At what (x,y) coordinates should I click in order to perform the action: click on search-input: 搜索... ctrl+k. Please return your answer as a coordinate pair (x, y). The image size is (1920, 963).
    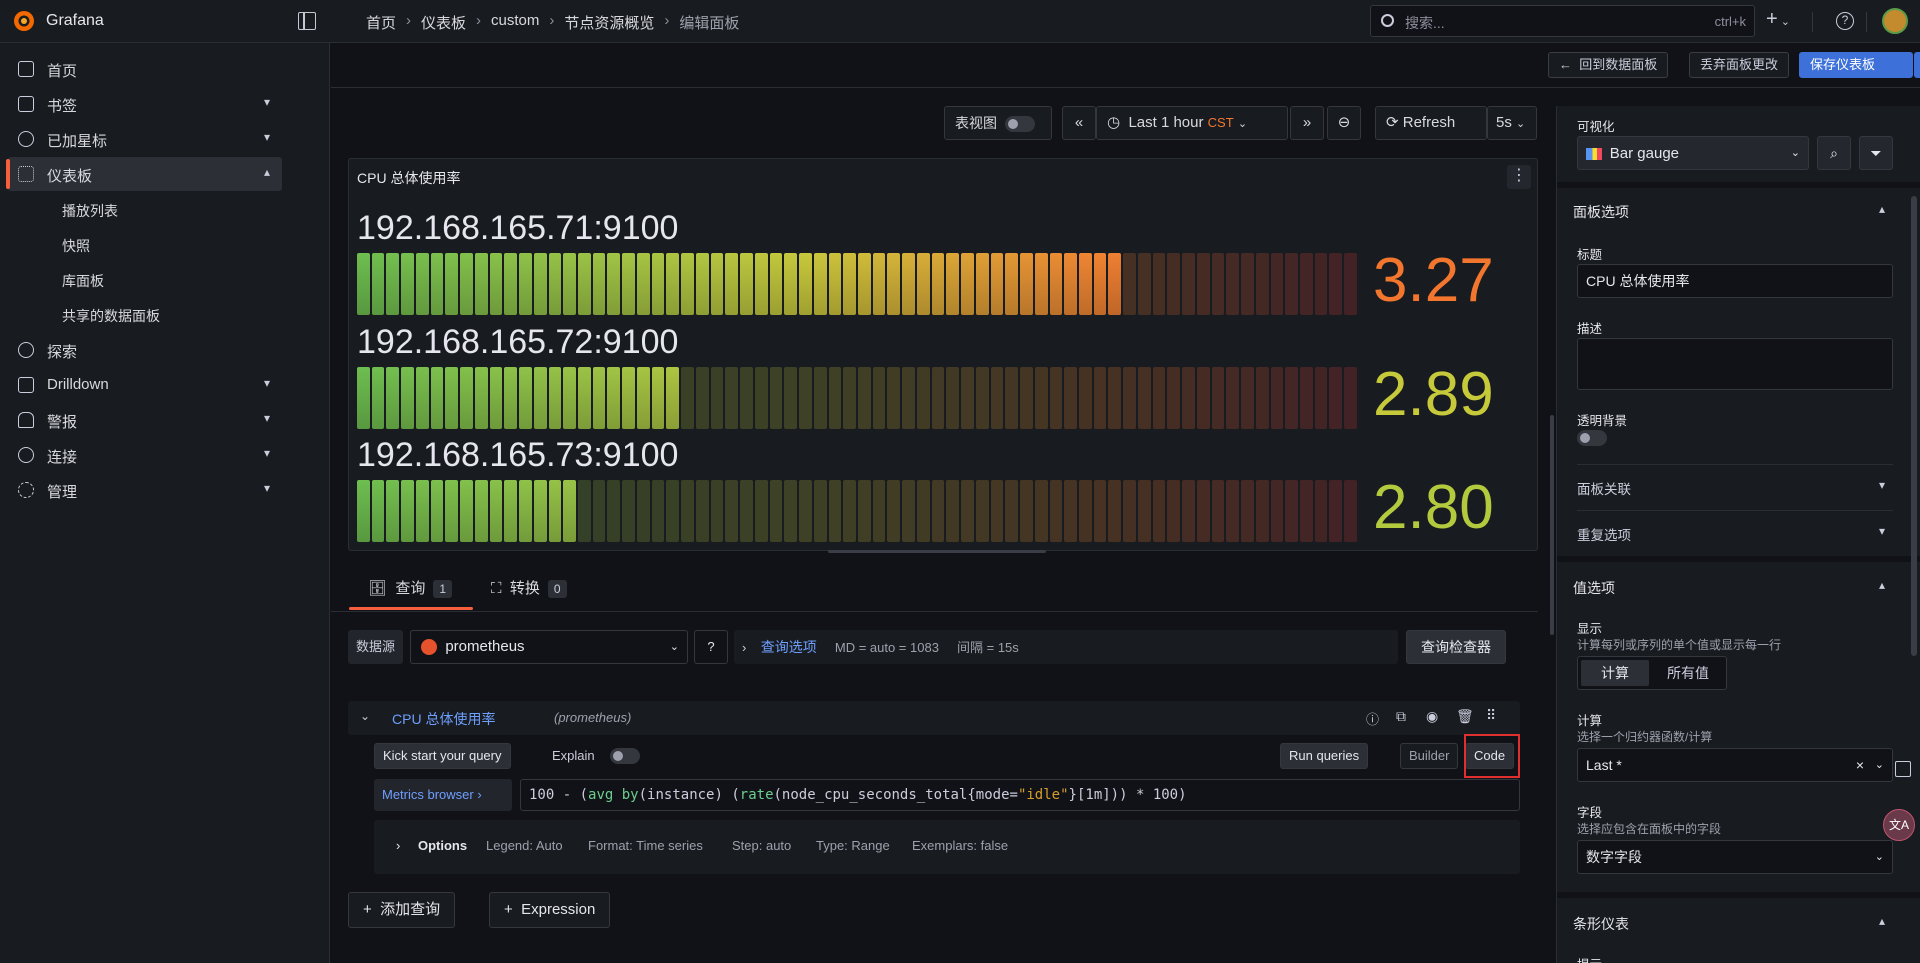
    Looking at the image, I should click on (1562, 21).